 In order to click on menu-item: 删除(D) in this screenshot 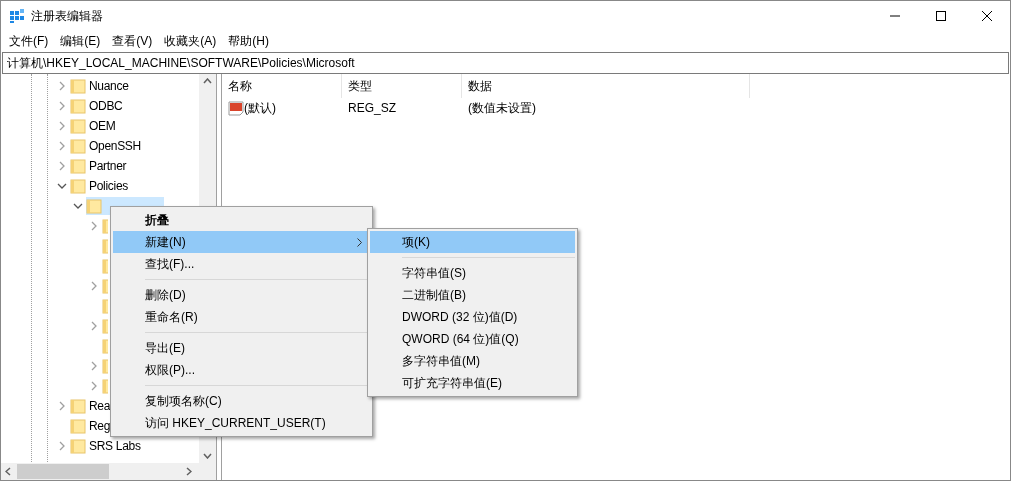, I will do `click(241, 295)`.